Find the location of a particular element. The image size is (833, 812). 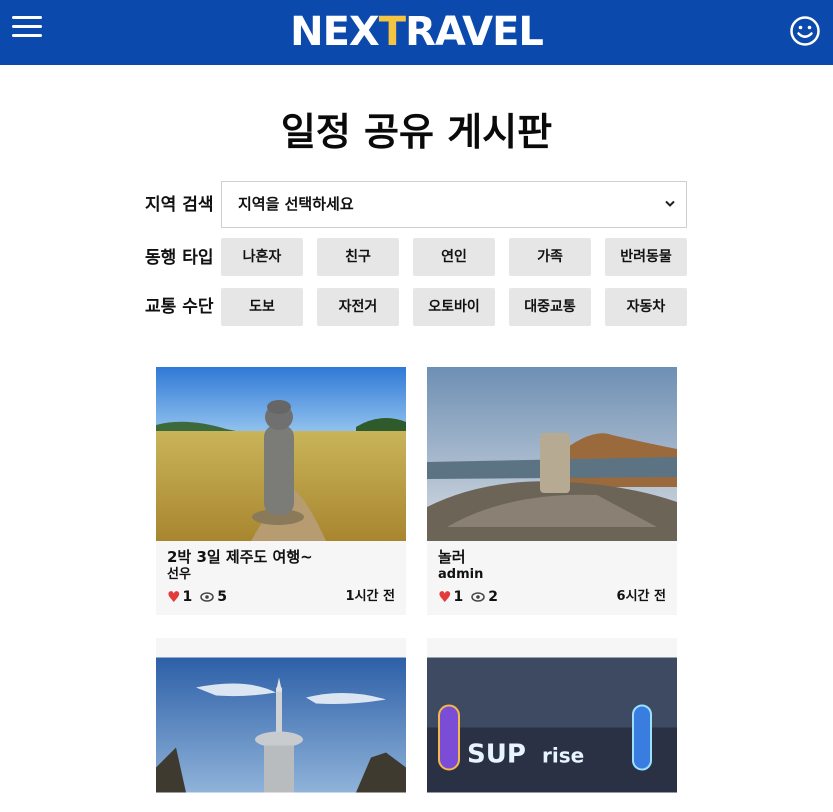

smiley-icon is located at coordinates (805, 31).